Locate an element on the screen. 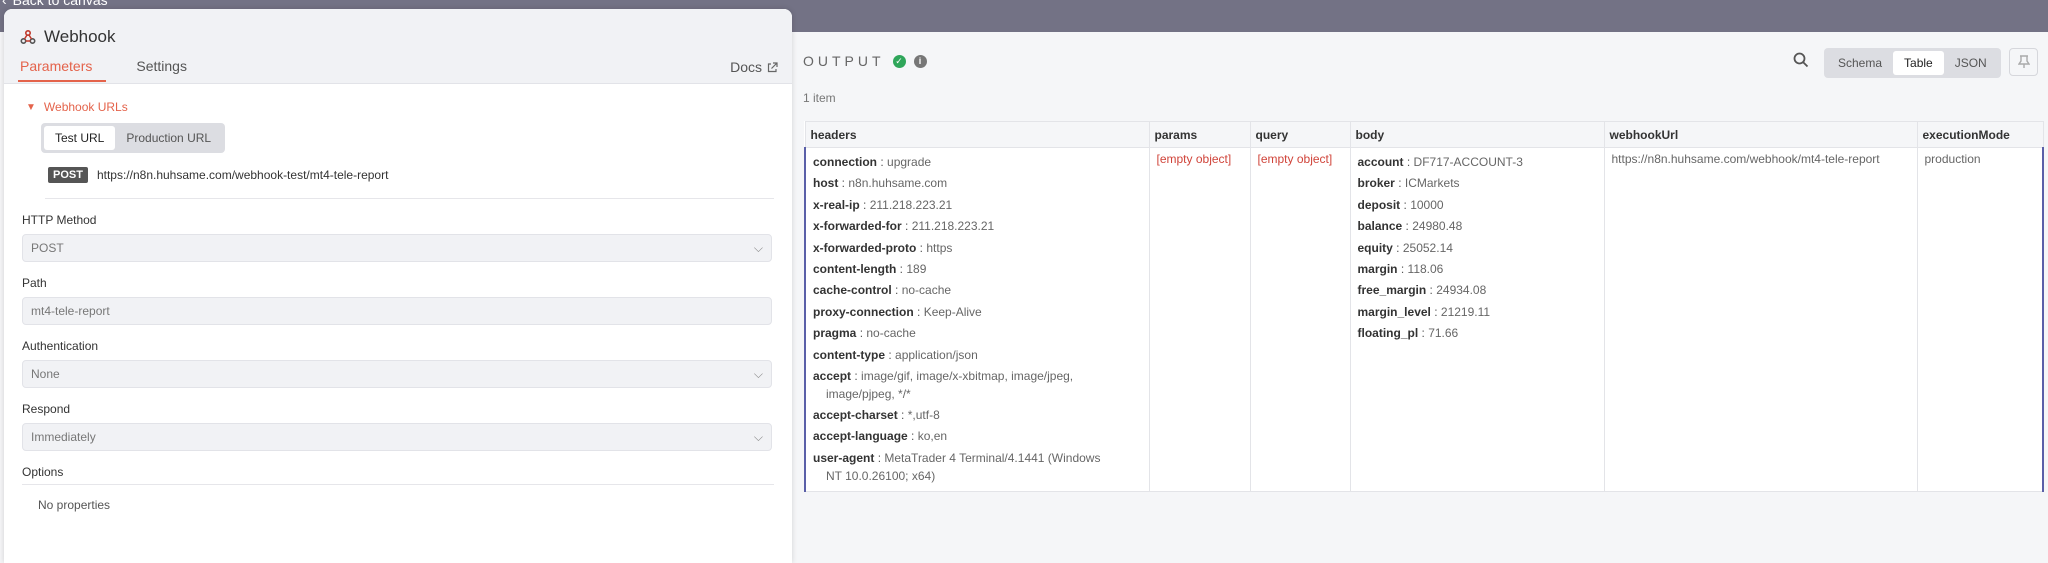 The image size is (2048, 563). kv-key: floating_pl is located at coordinates (1388, 333).